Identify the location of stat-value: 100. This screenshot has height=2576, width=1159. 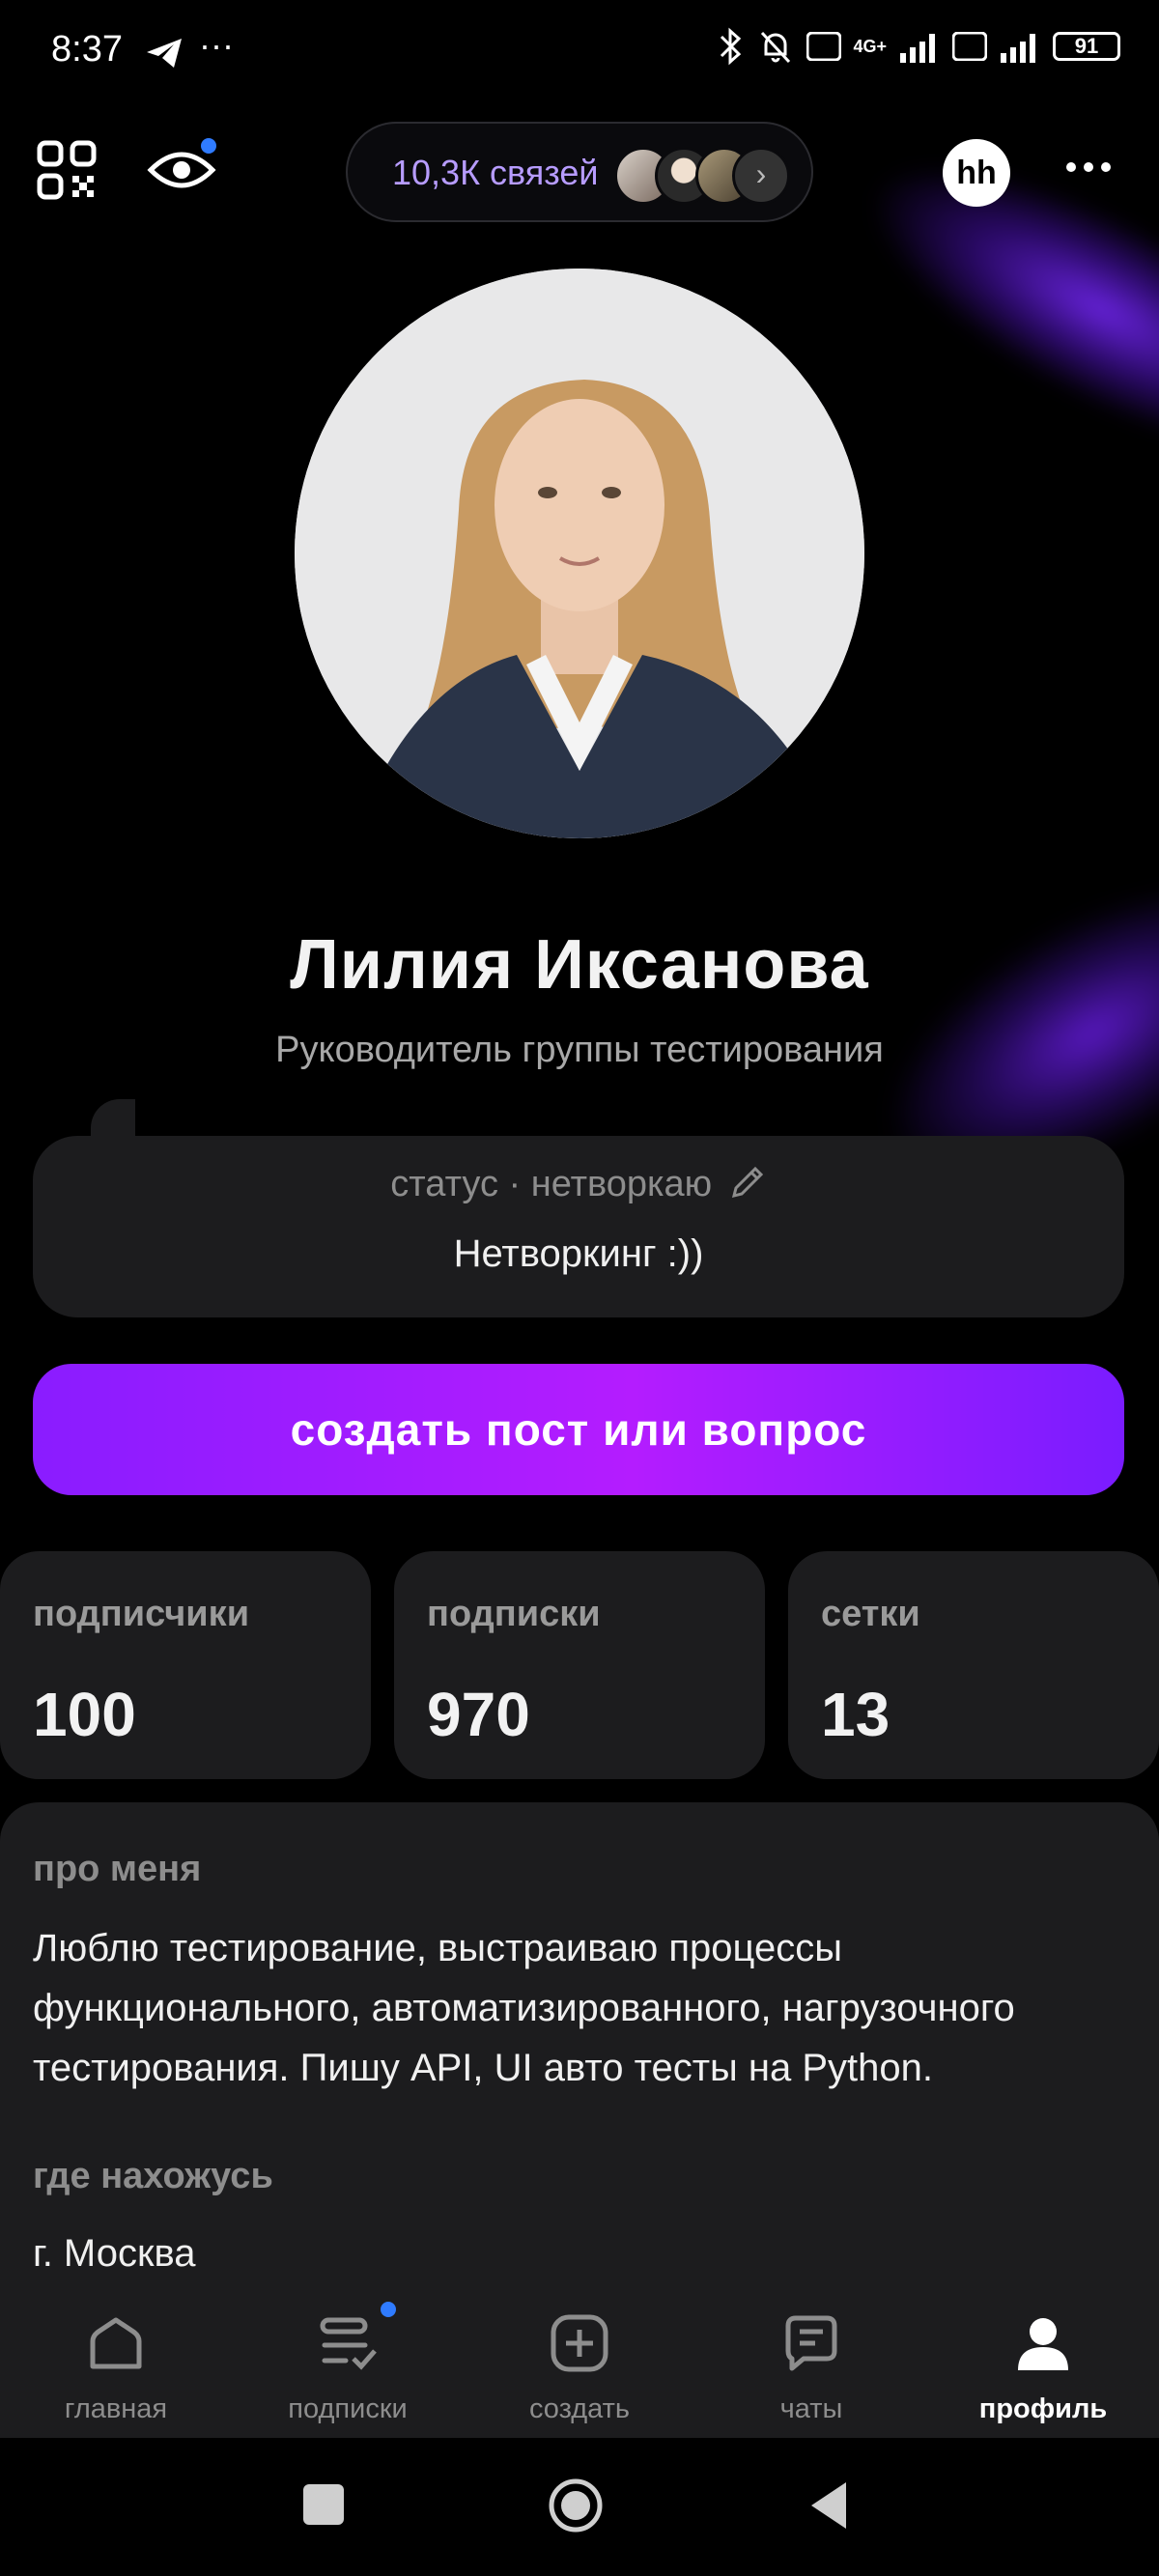
(84, 1714).